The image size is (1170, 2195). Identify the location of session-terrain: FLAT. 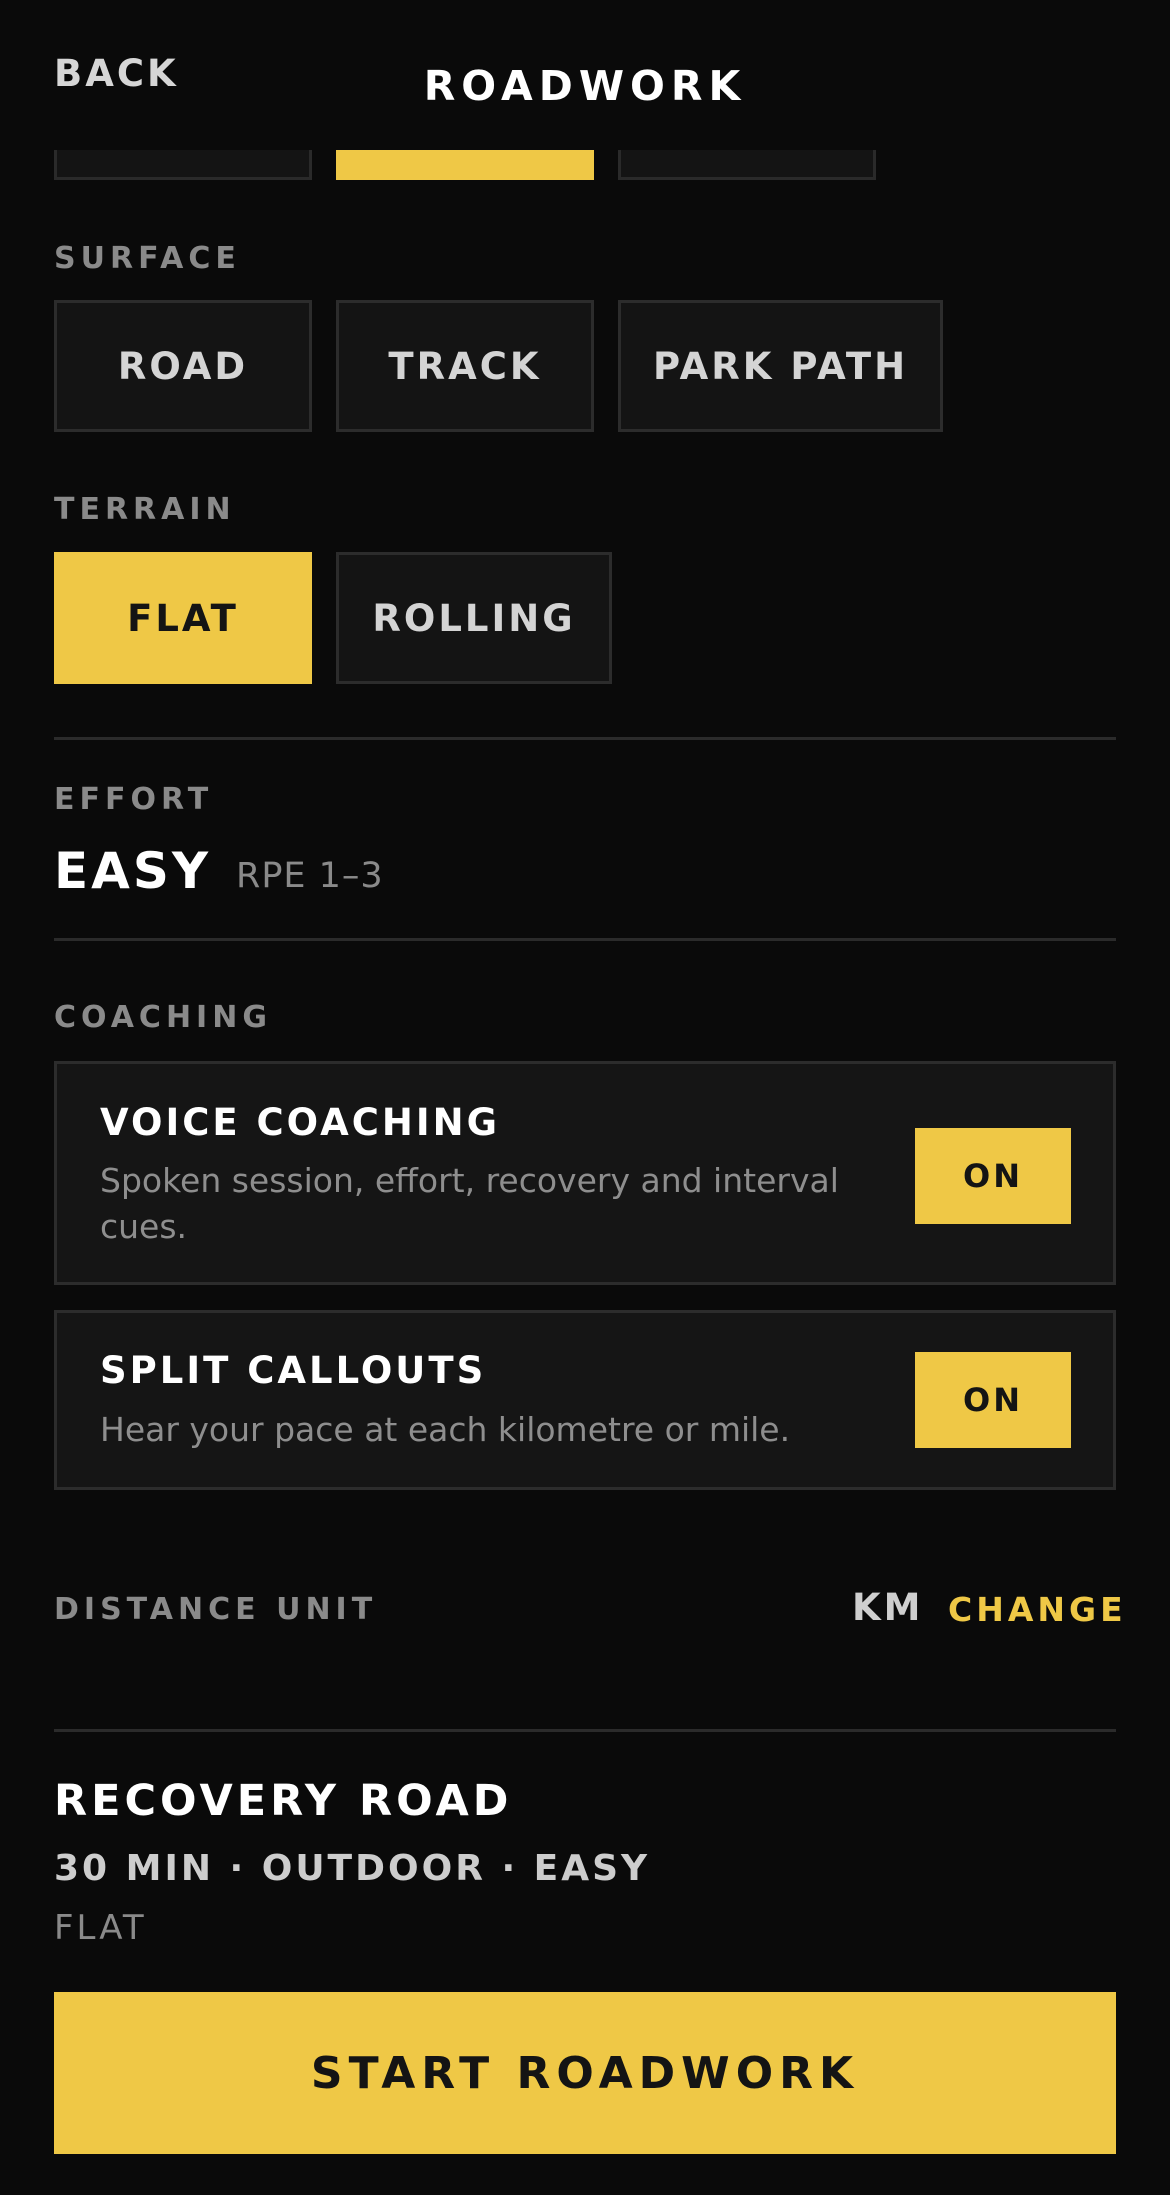
(100, 1928).